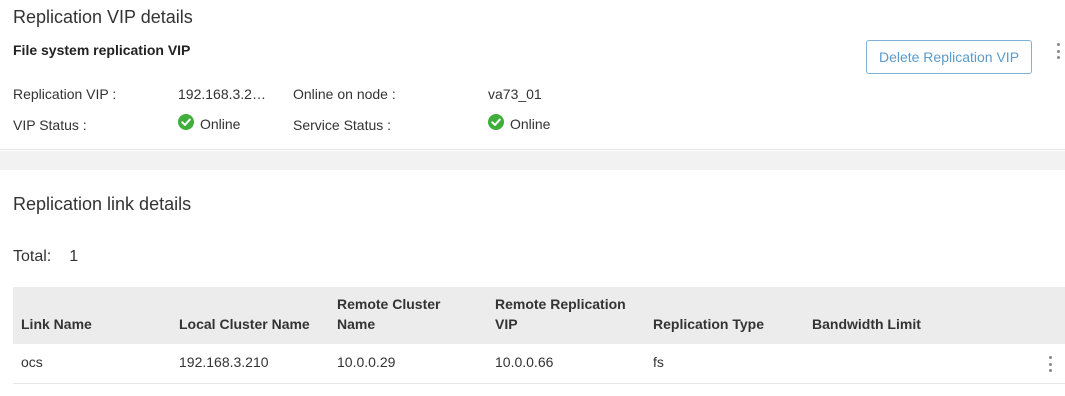  Describe the element at coordinates (1050, 364) in the screenshot. I see `row-more-options-icon` at that location.